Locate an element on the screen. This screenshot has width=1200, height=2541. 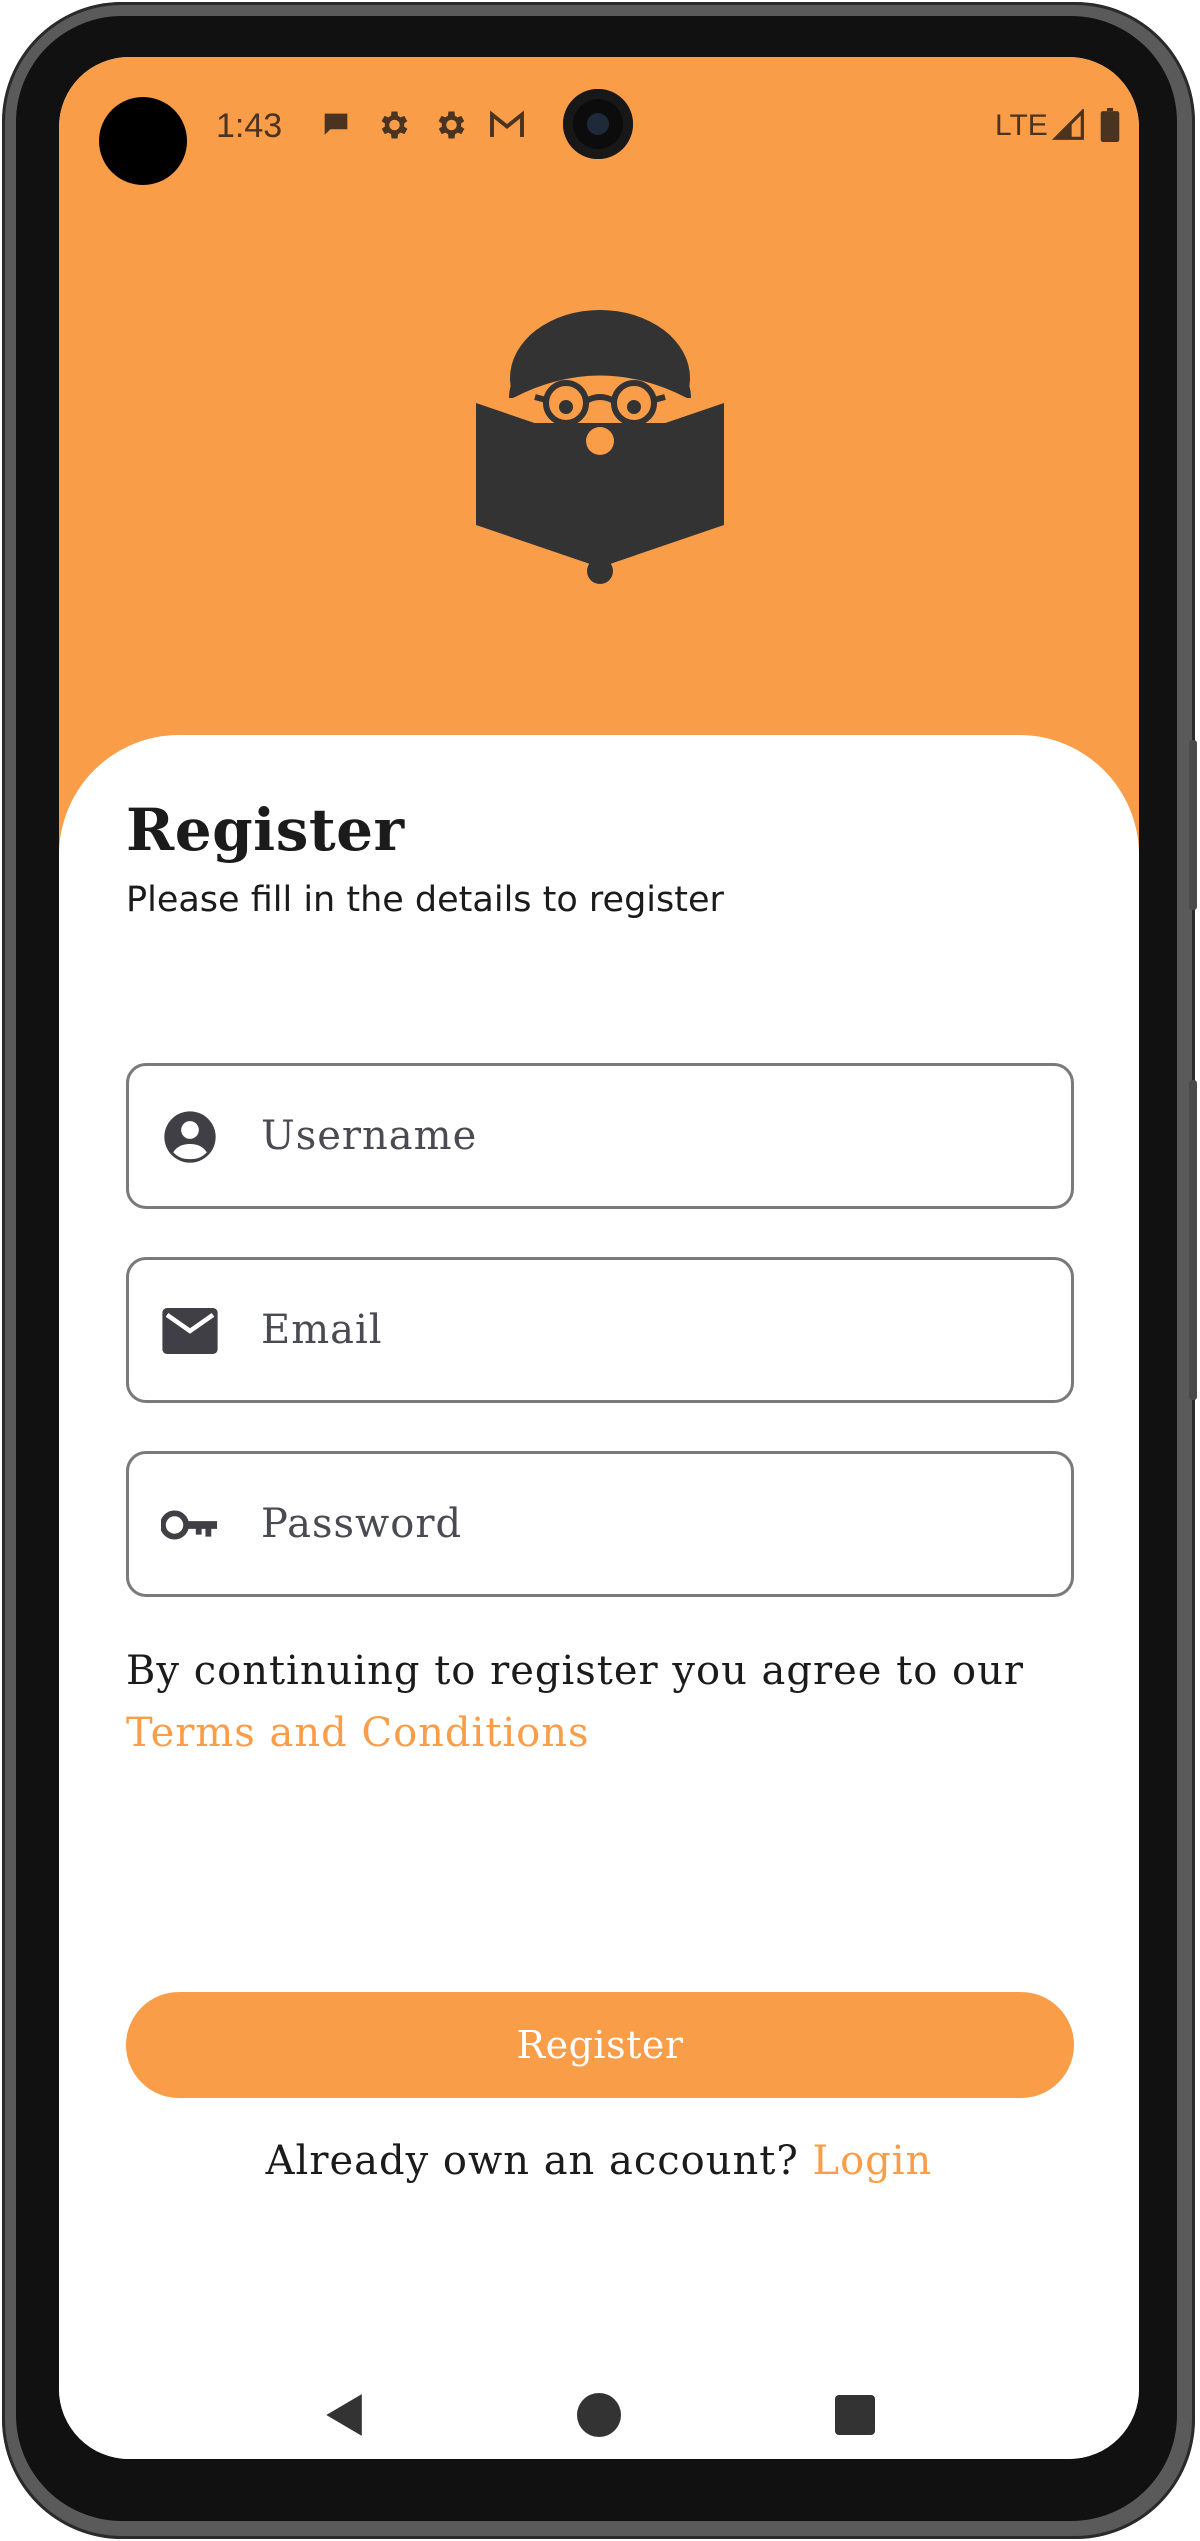
username-field is located at coordinates (600, 1136).